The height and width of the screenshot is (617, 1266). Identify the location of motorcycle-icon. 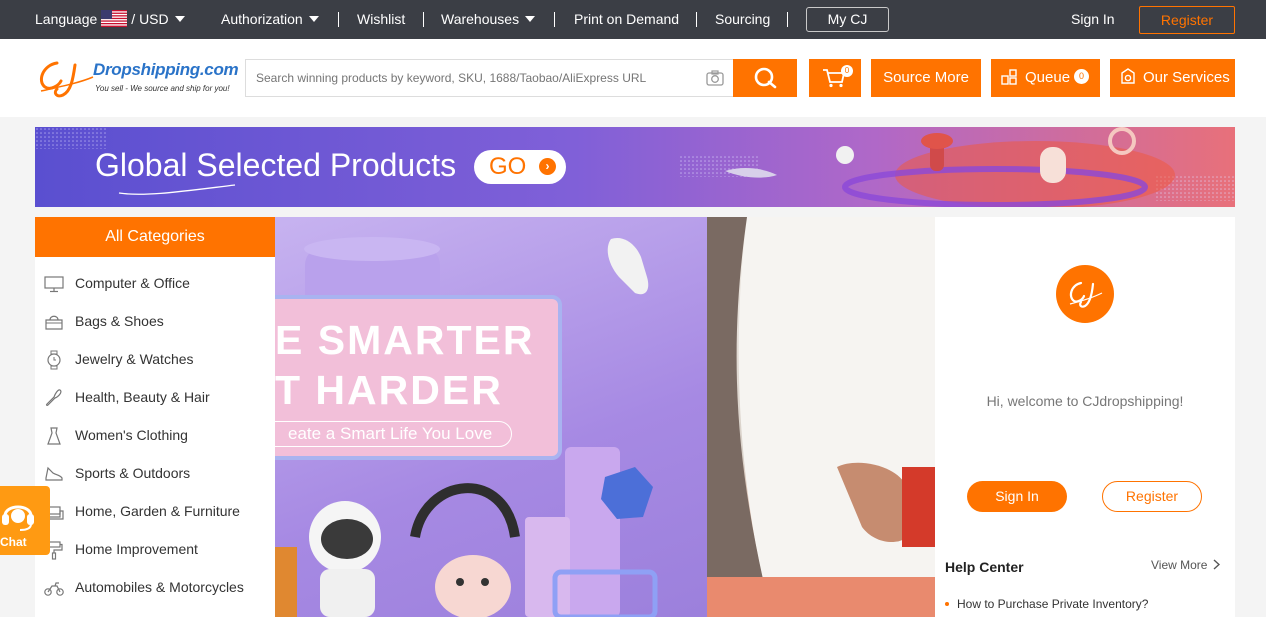
(54, 589).